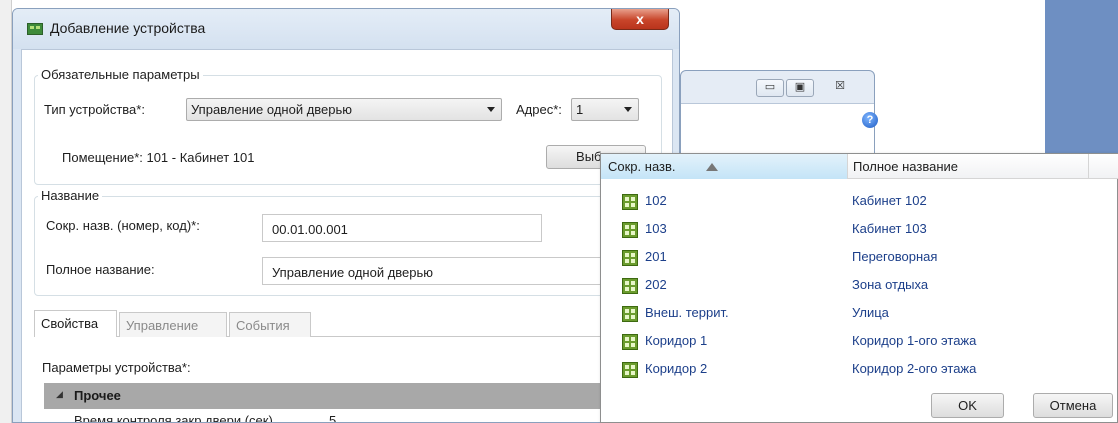  Describe the element at coordinates (97, 395) in the screenshot. I see `category-label: Прочее` at that location.